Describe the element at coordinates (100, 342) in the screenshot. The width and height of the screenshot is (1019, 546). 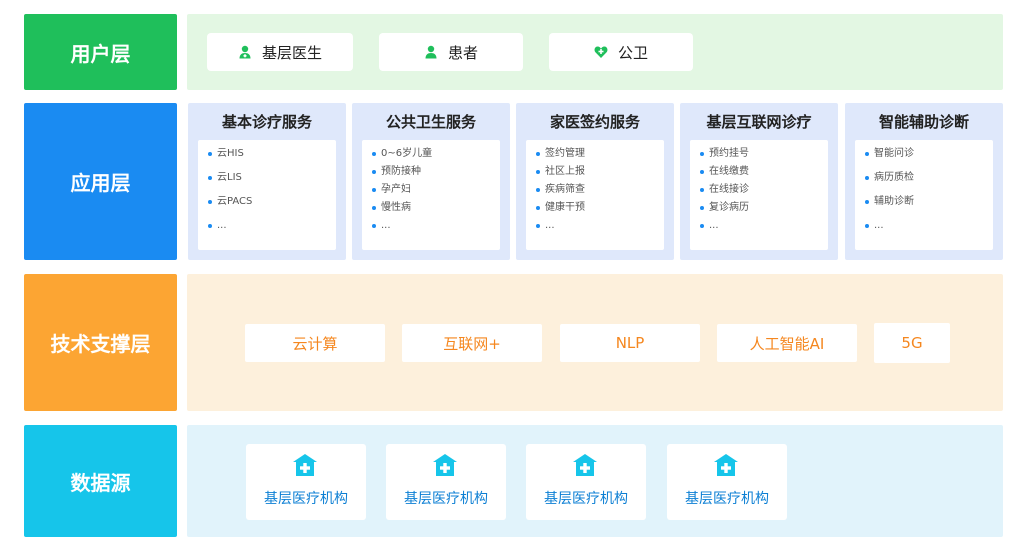
I see `tech-layer-label: 技术支撑层` at that location.